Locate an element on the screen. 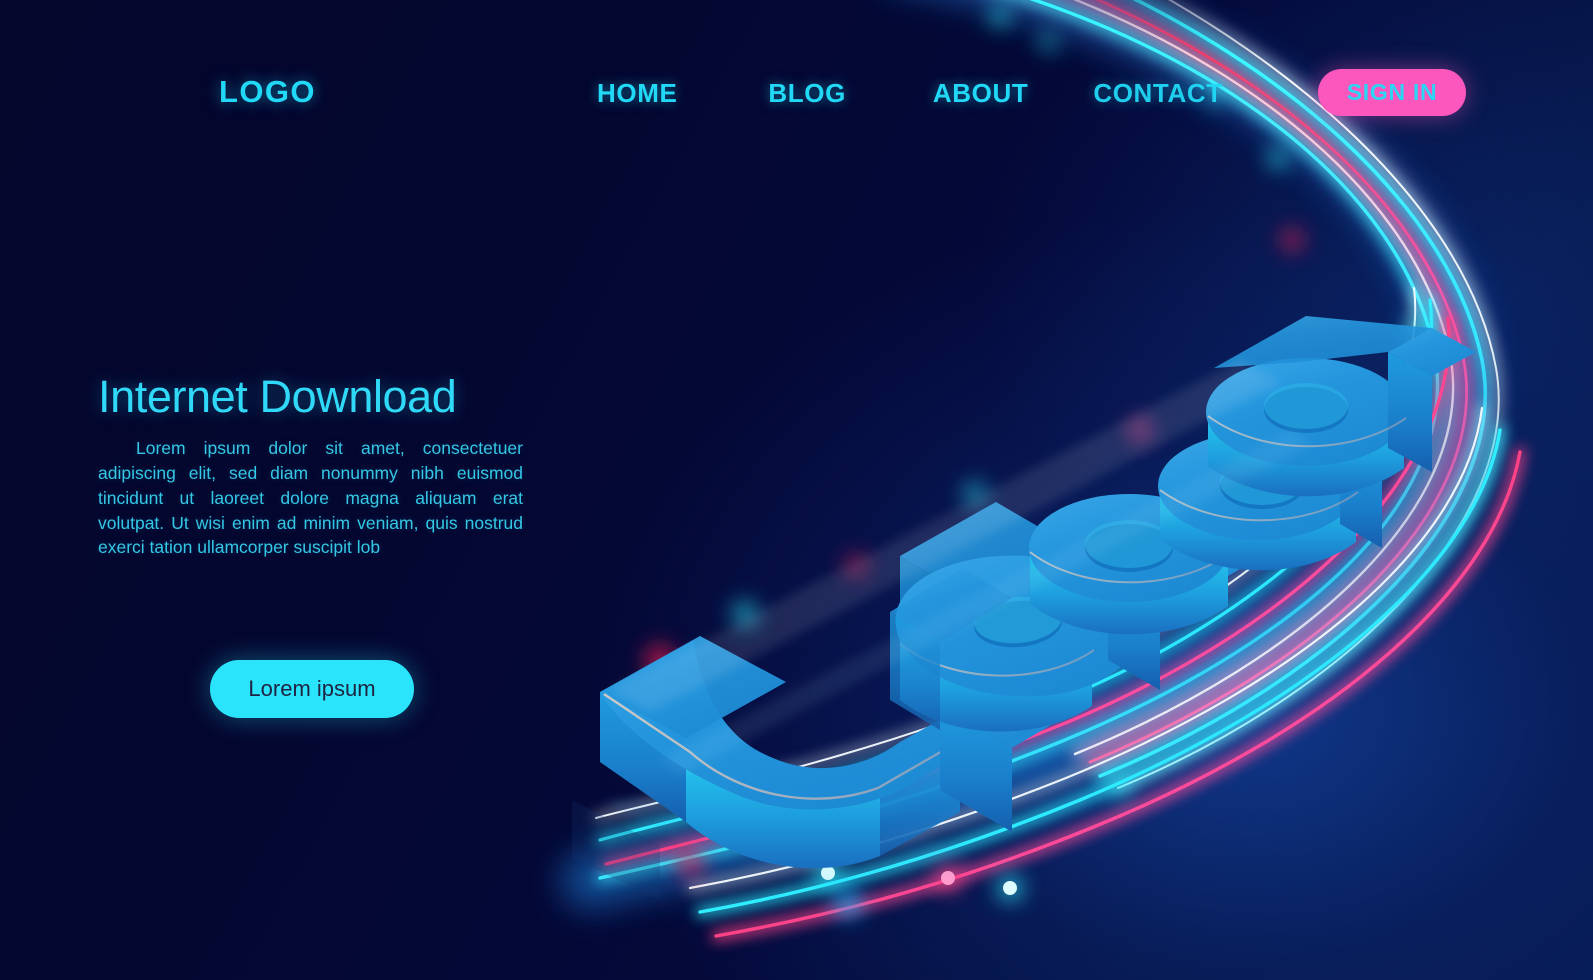  letter-d is located at coordinates (1341, 406).